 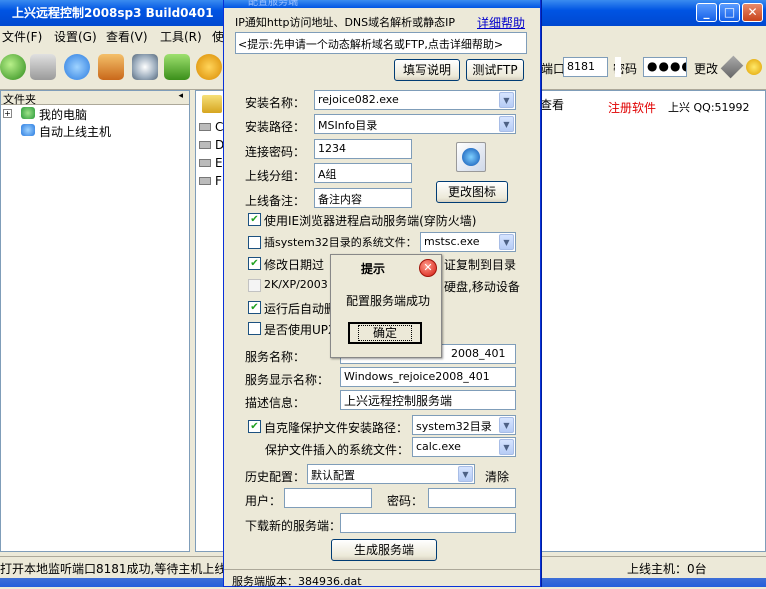 I want to click on insert-sys-label: 插system32目录的系统文件：, so click(x=340, y=242).